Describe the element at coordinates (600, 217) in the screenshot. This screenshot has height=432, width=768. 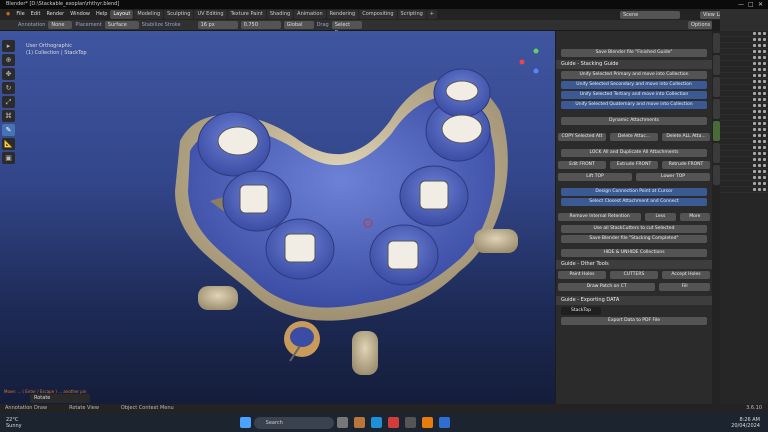
I see `remove-retention-button: Remove Internal Retention` at that location.